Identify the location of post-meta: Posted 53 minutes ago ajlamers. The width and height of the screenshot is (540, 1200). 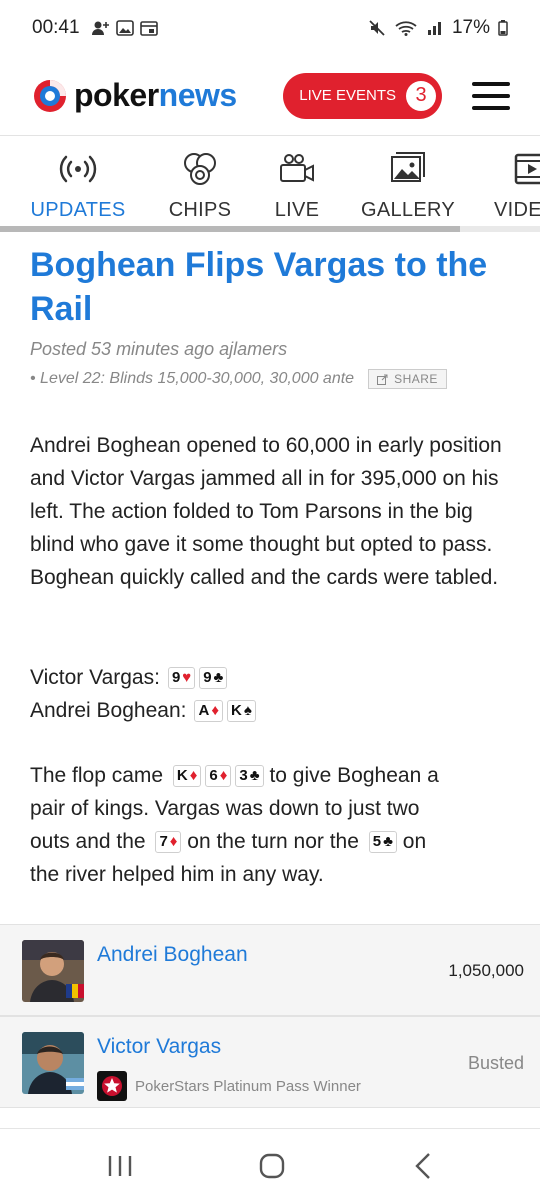
(158, 349).